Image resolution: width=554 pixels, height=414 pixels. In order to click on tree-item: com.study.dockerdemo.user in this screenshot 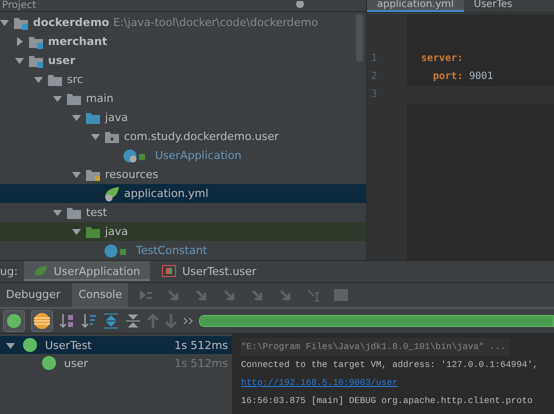, I will do `click(183, 136)`.